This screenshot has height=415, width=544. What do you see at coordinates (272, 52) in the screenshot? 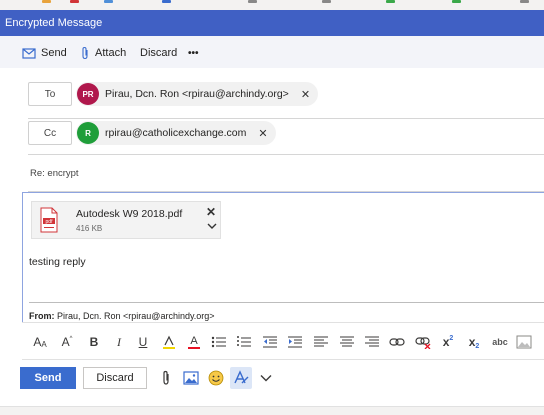
I see `command-bar: Send Attach Discard •••` at bounding box center [272, 52].